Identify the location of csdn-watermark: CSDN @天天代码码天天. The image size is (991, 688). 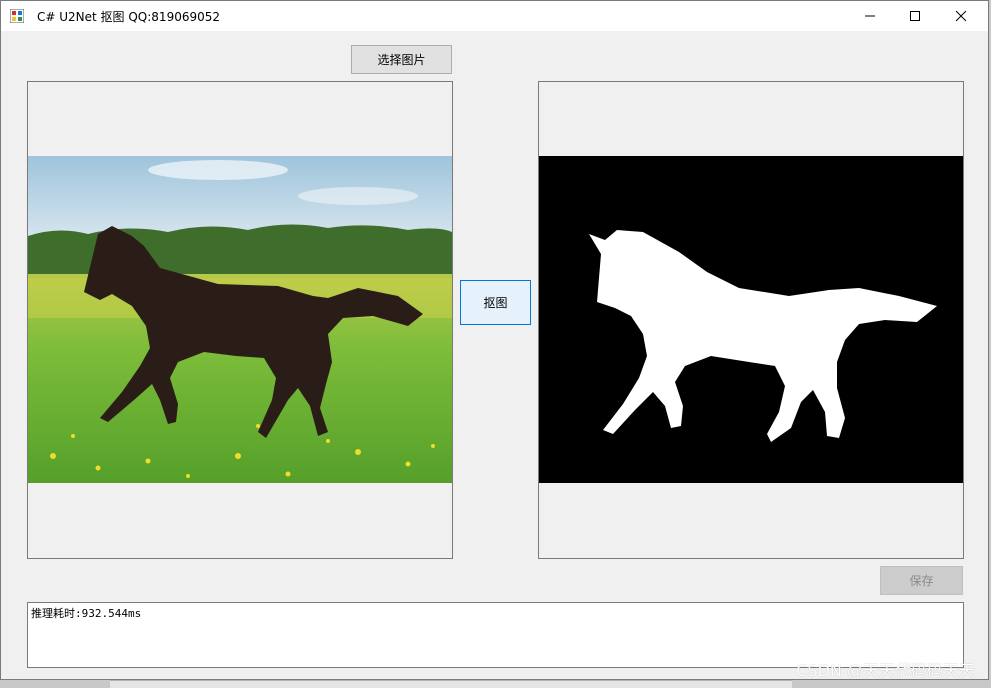
(885, 670).